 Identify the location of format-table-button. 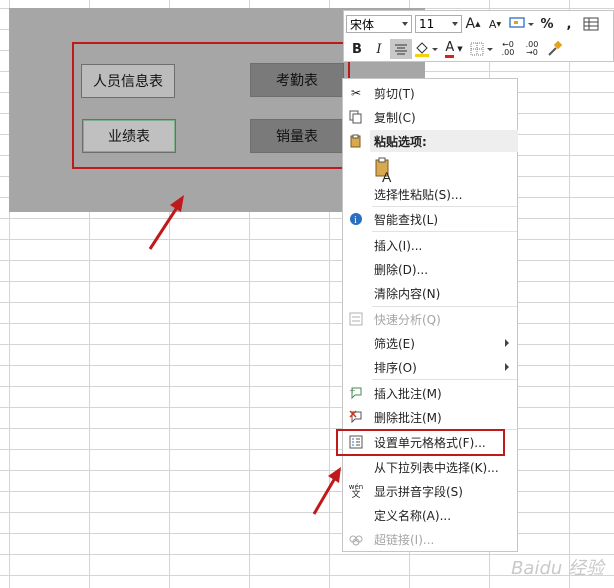
(591, 24).